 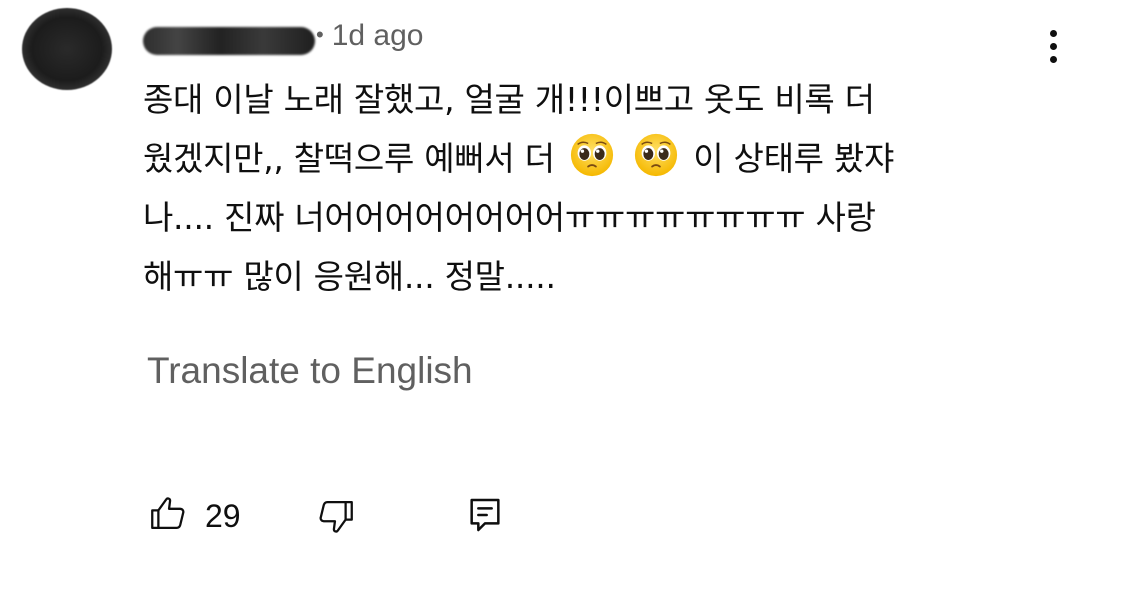 What do you see at coordinates (377, 35) in the screenshot?
I see `time-ago: 1d ago` at bounding box center [377, 35].